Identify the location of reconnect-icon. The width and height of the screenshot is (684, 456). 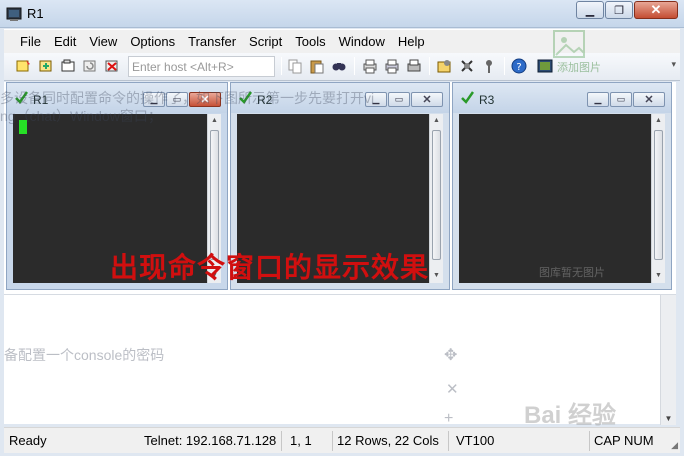
(90, 66).